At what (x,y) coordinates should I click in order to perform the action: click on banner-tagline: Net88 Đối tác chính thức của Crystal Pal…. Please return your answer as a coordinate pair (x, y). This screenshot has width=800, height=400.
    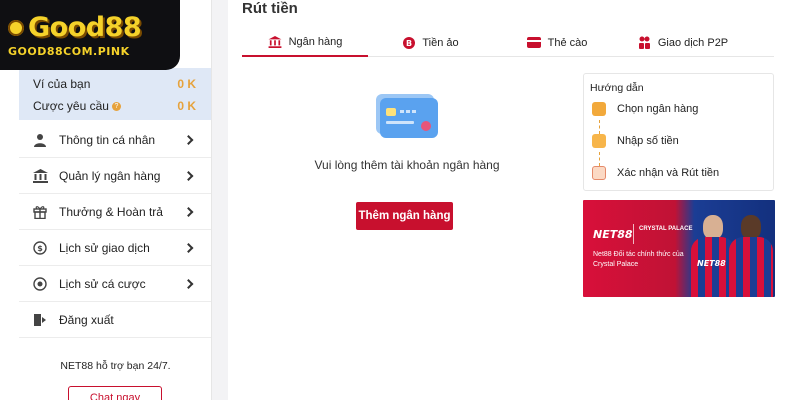
    Looking at the image, I should click on (638, 259).